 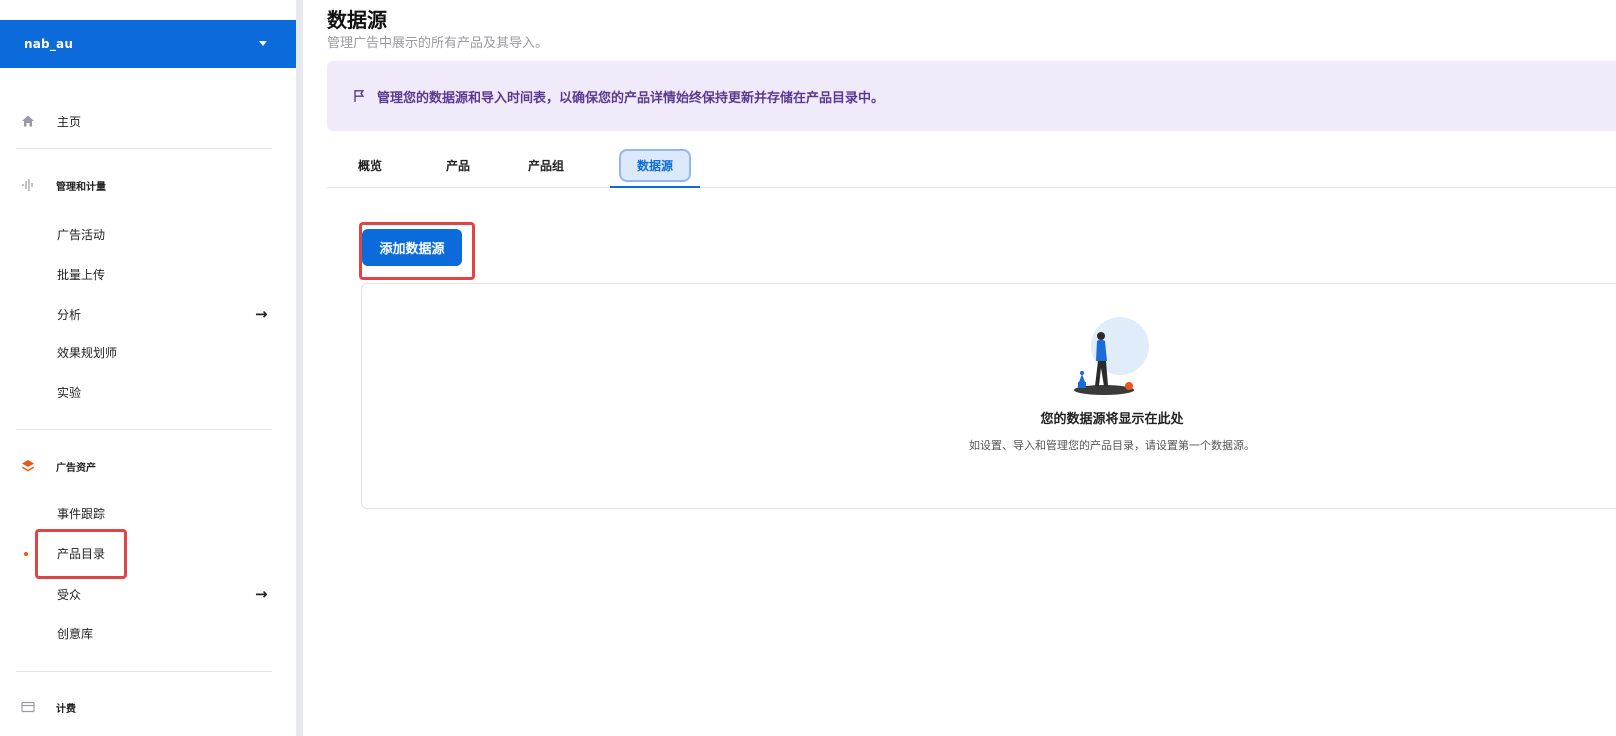 I want to click on info-banner: 管理您的数据源和导入时间表，以确保您的产品详情始终保持更新并存储在产品目录中。, so click(x=971, y=96).